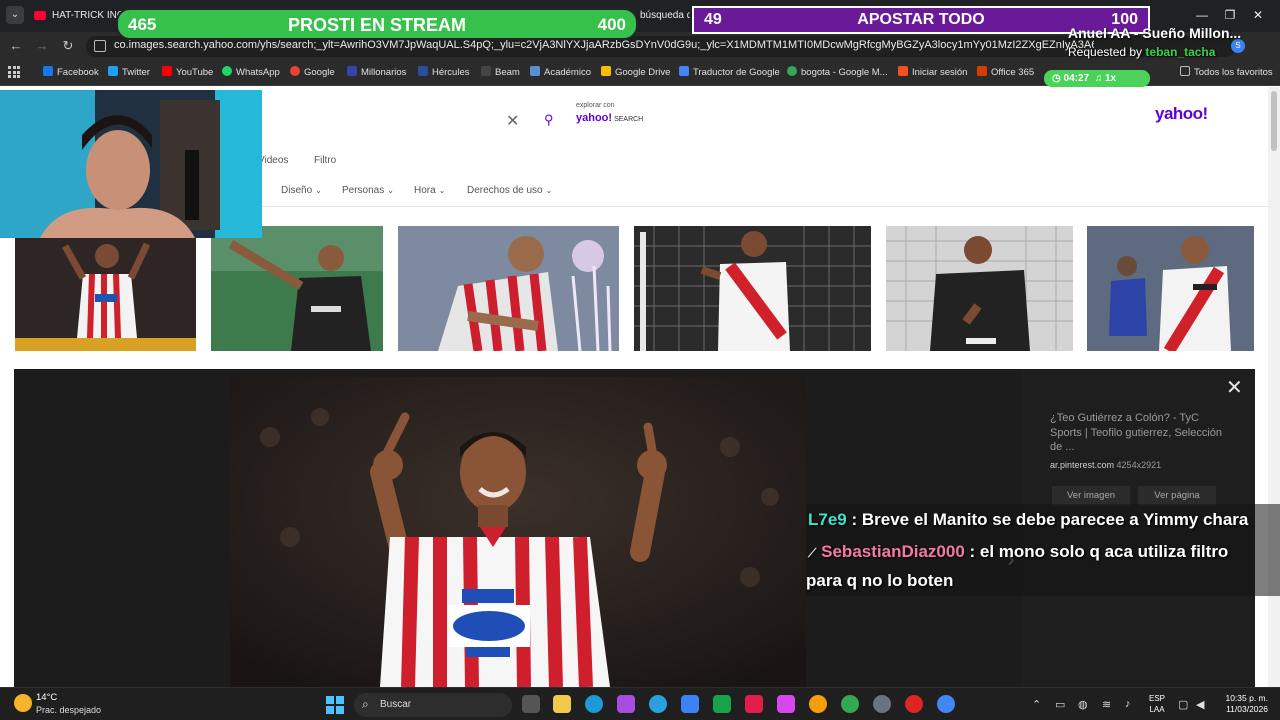 The image size is (1280, 720). Describe the element at coordinates (531, 704) in the screenshot. I see `task-view-icon` at that location.